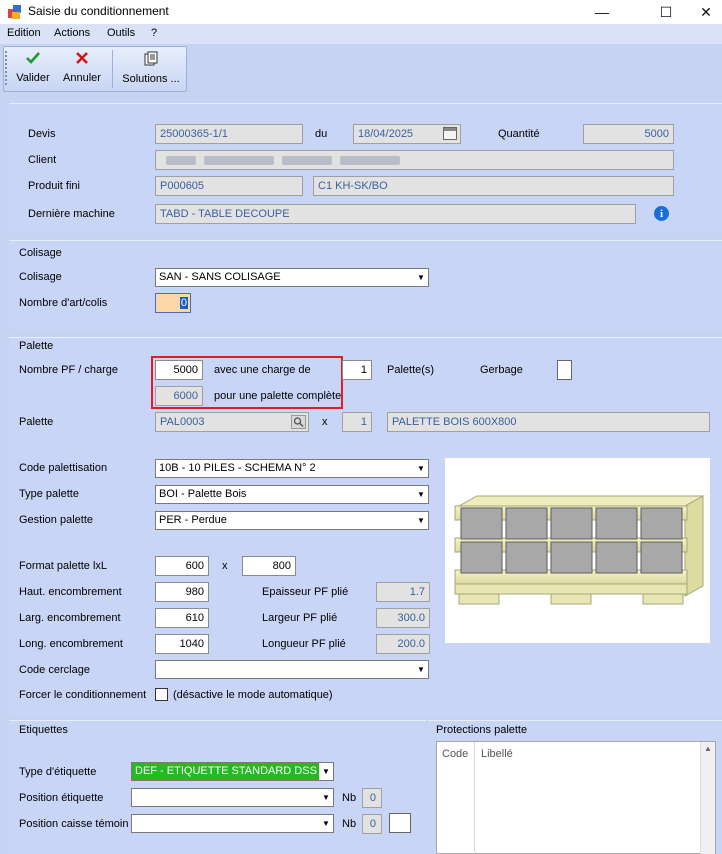 Image resolution: width=722 pixels, height=854 pixels. I want to click on palette-title: Palette, so click(36, 346).